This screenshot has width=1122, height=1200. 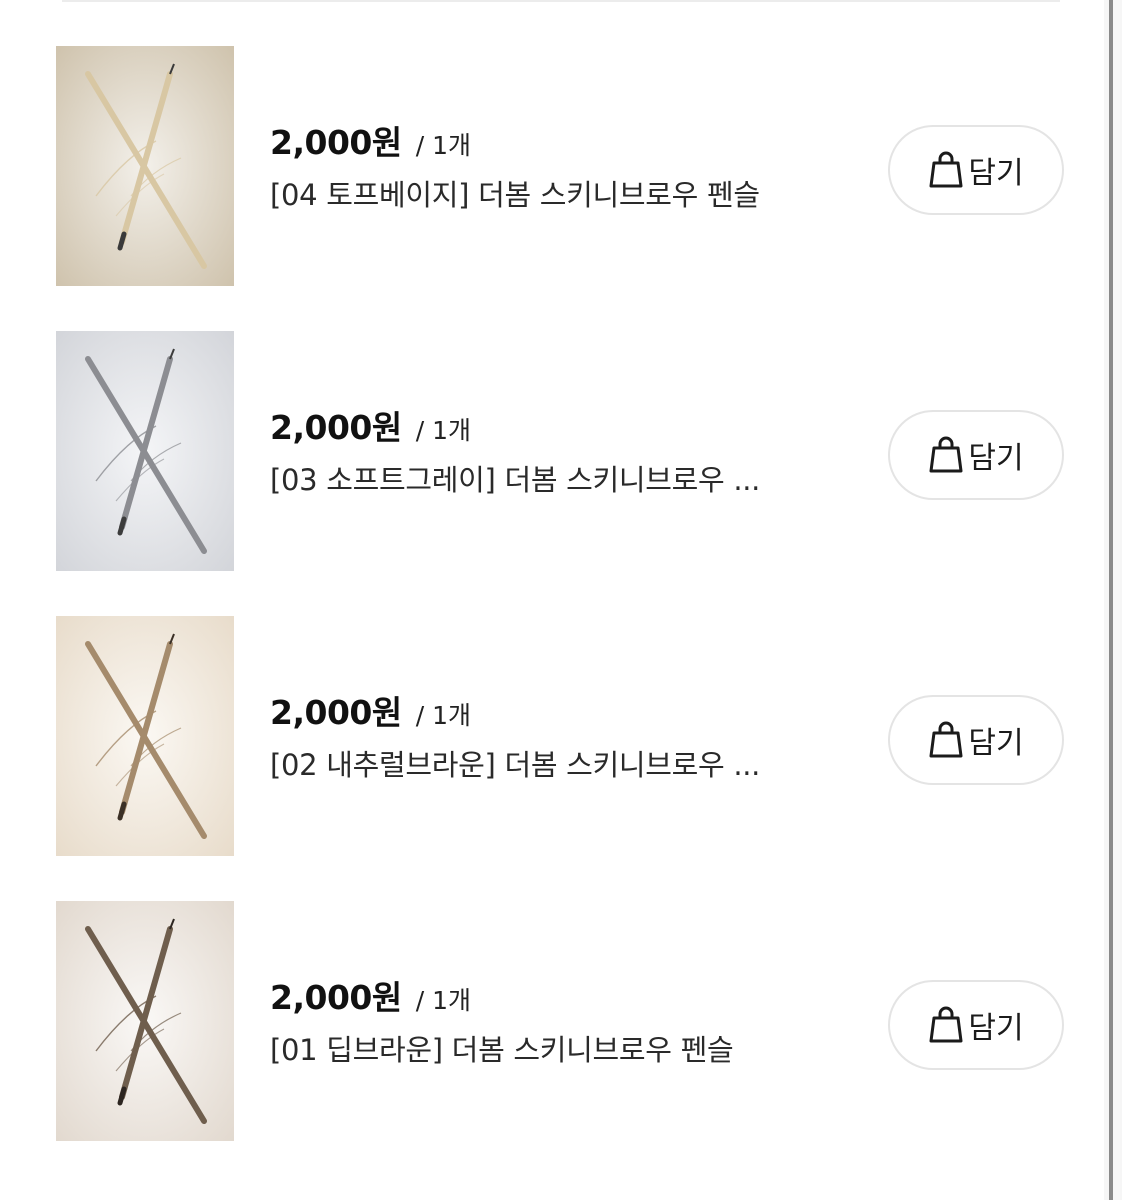 I want to click on product-name: [04 토프베이지] 더봄 스키니브로우 펜슬, so click(x=557, y=193).